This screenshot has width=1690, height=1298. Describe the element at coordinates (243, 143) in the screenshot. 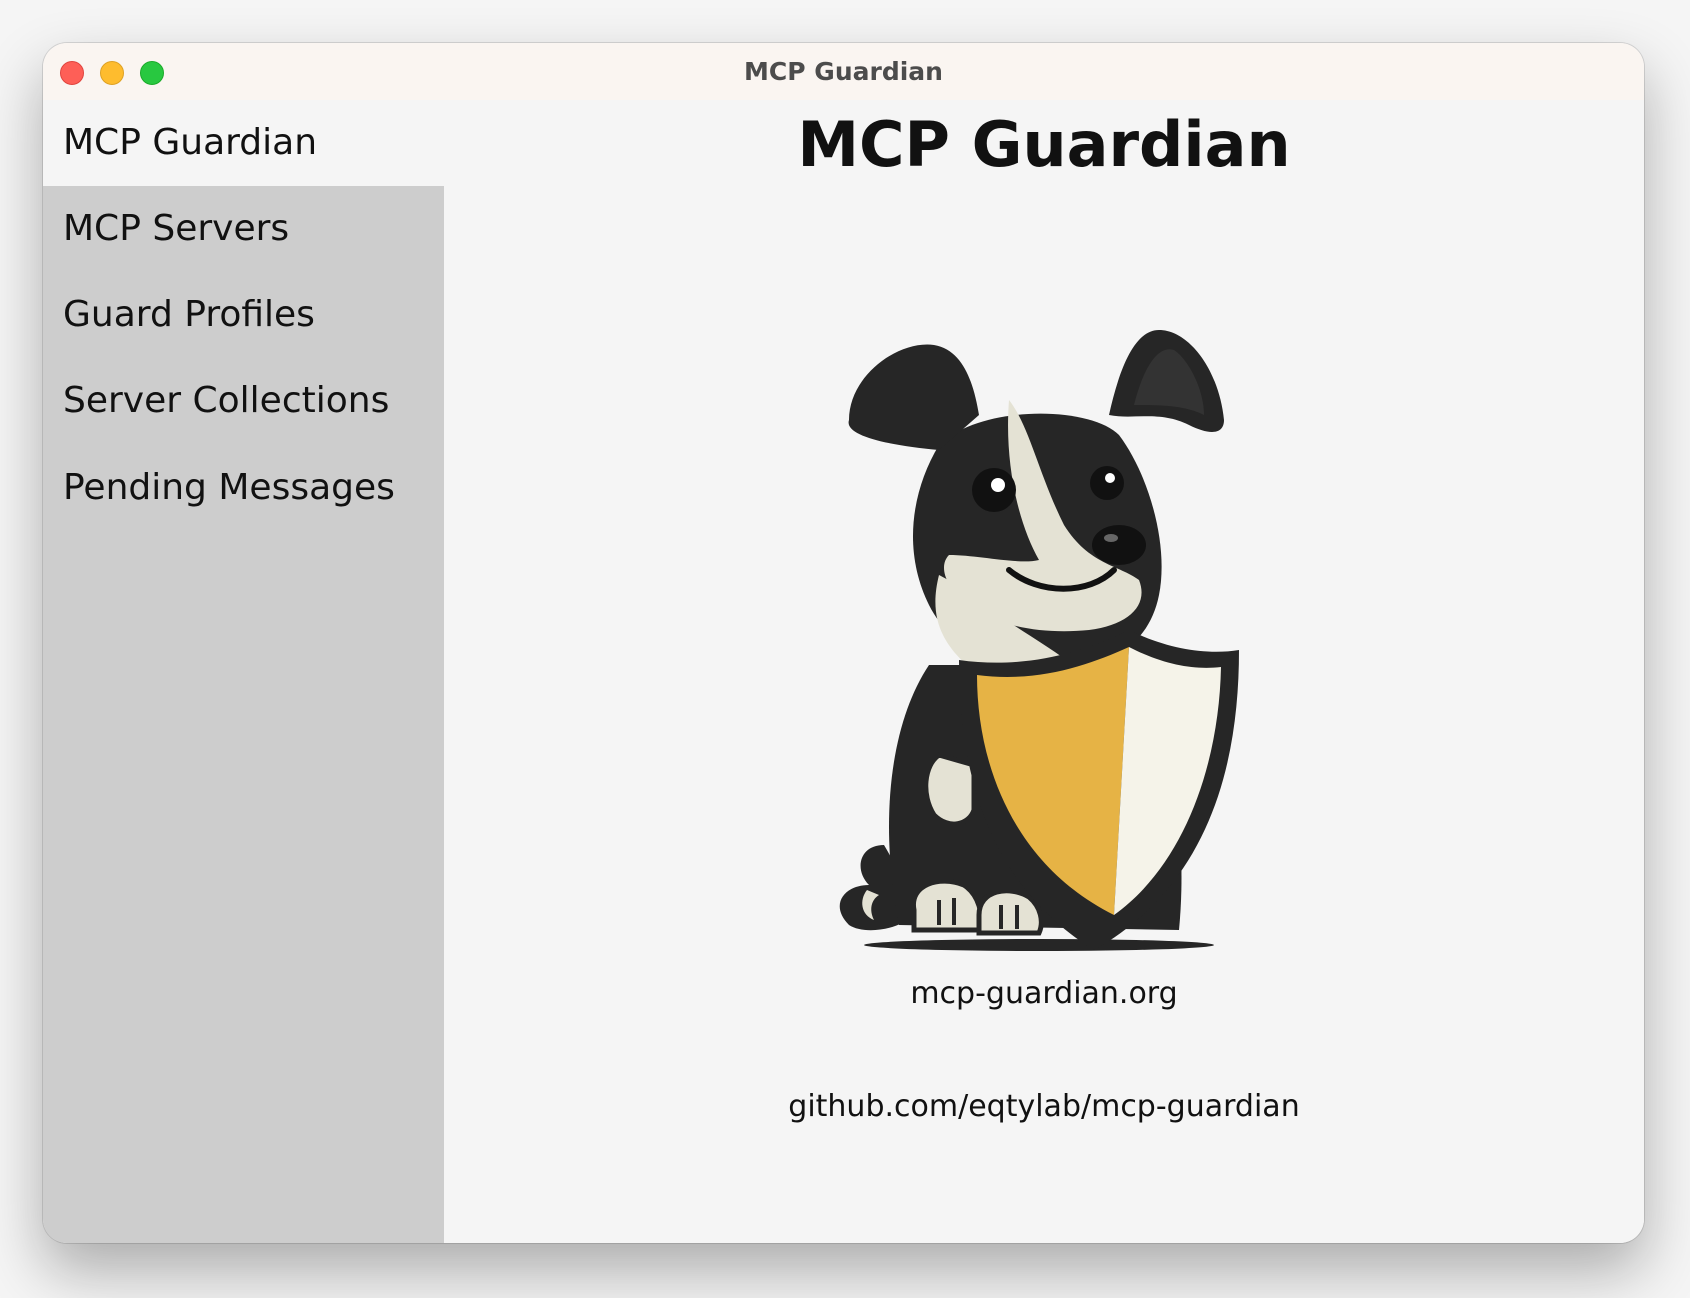

I see `sidebar-item-mcp-guardian: MCP Guardian` at that location.